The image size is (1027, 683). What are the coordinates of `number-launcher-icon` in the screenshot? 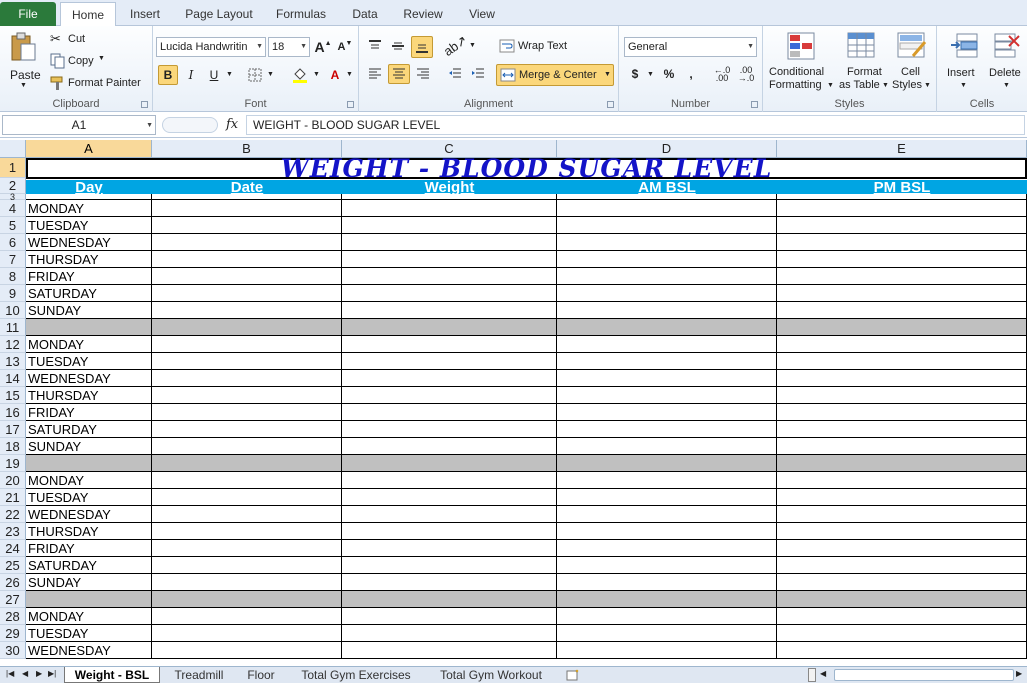 It's located at (754, 104).